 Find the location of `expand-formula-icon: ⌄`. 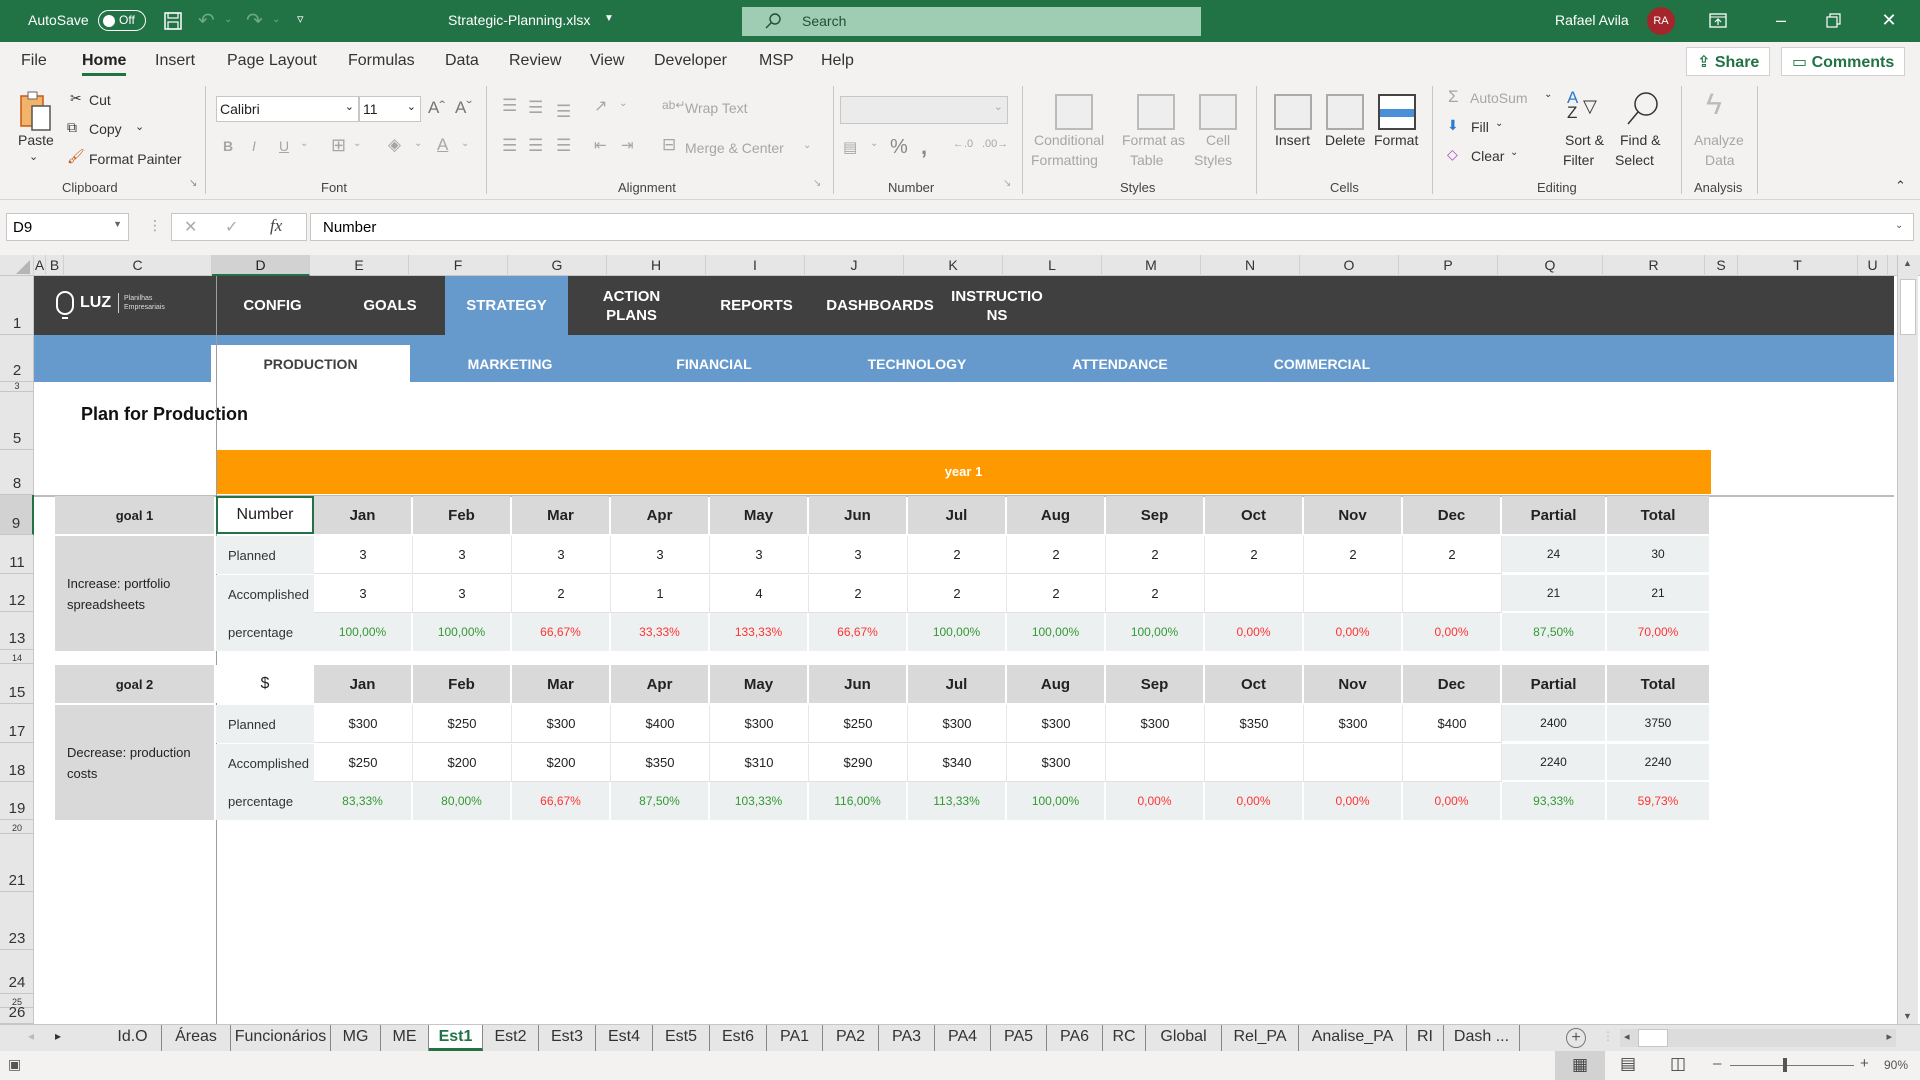

expand-formula-icon: ⌄ is located at coordinates (1899, 225).